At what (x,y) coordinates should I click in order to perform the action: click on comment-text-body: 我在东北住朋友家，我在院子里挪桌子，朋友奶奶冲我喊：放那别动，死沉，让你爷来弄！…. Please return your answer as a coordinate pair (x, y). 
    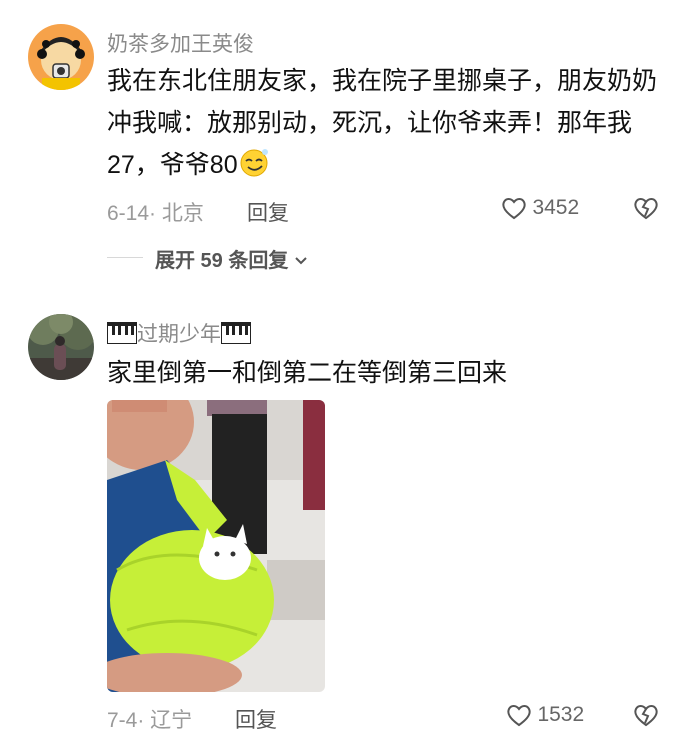
    Looking at the image, I should click on (382, 123).